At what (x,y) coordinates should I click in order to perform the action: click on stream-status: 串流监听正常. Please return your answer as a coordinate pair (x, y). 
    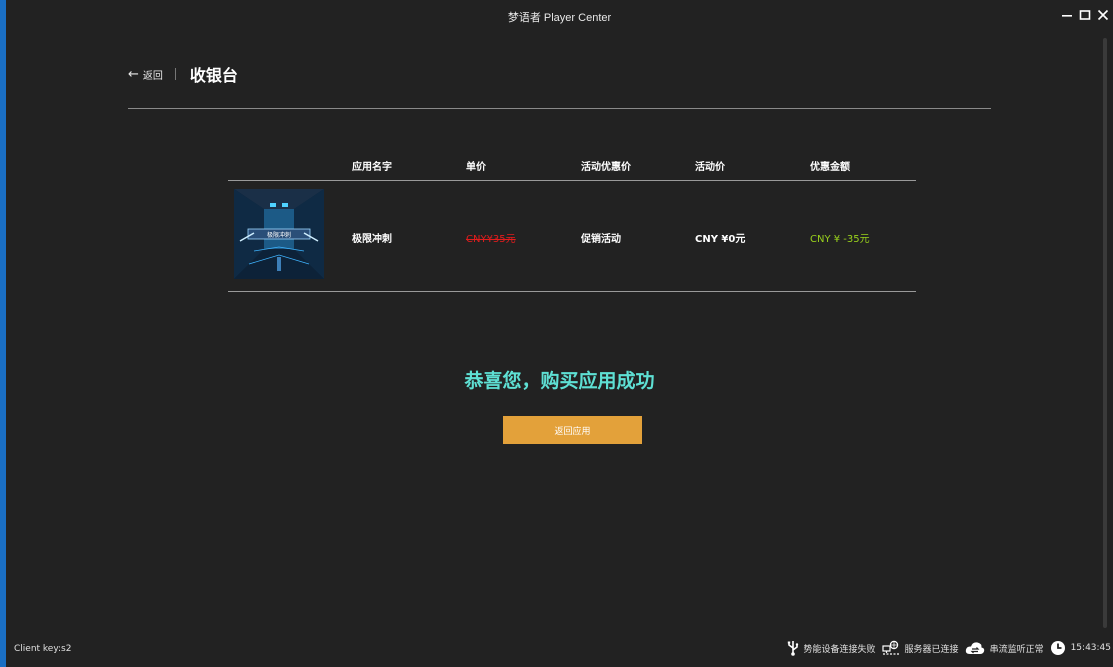
    Looking at the image, I should click on (1004, 648).